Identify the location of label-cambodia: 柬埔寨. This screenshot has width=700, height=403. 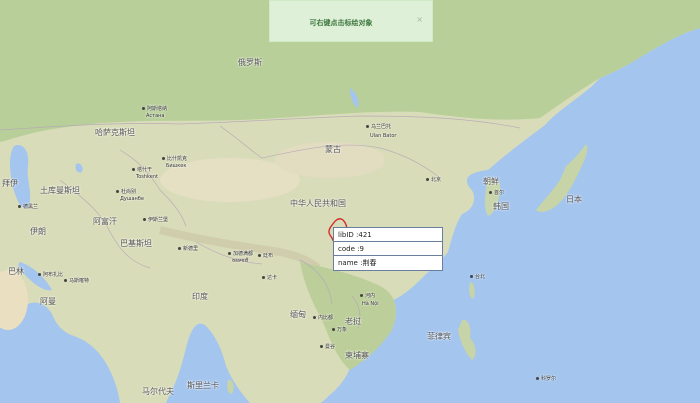
(357, 355).